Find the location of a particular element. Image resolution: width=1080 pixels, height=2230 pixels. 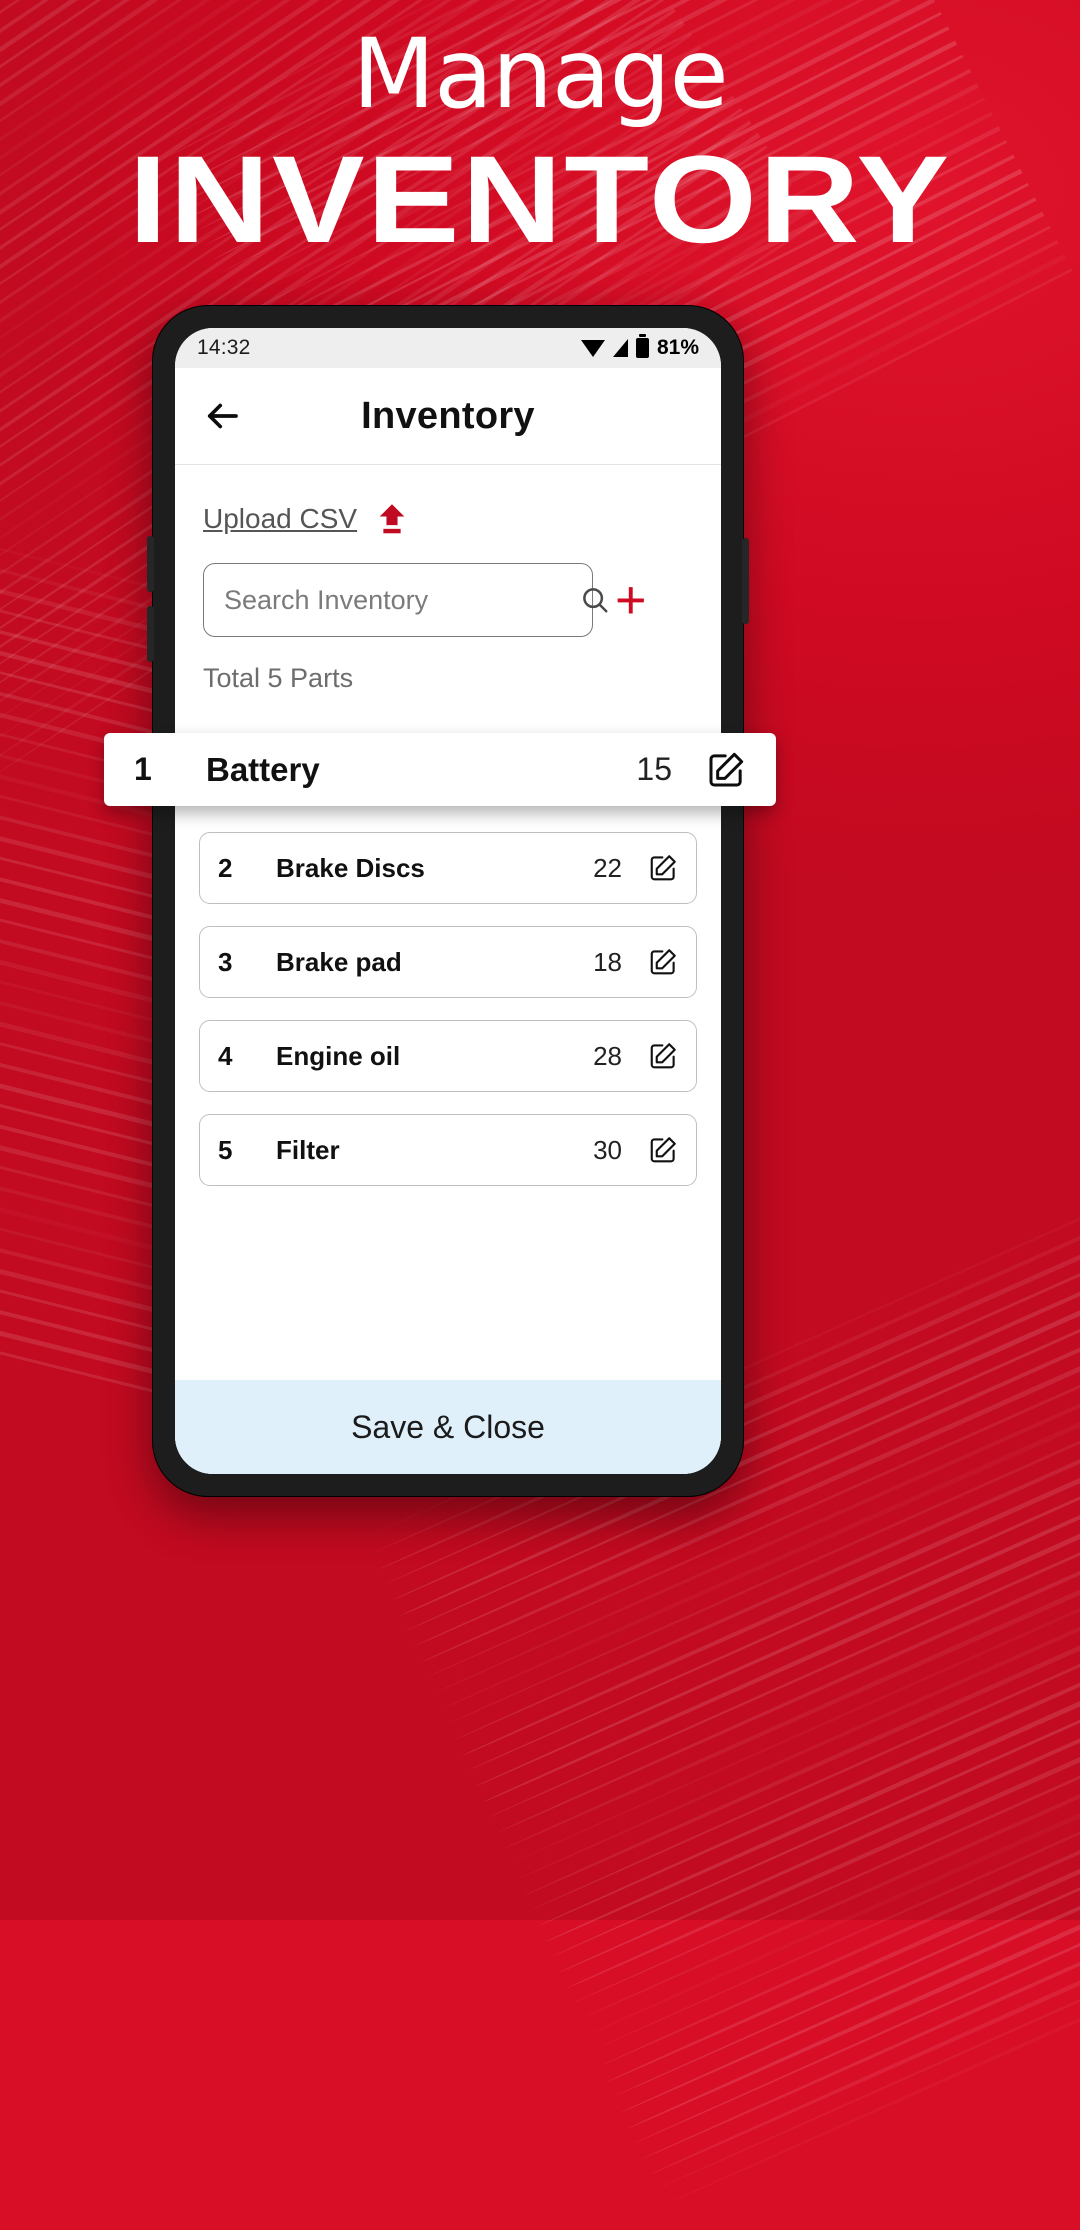

part-qty: 22 is located at coordinates (607, 867).